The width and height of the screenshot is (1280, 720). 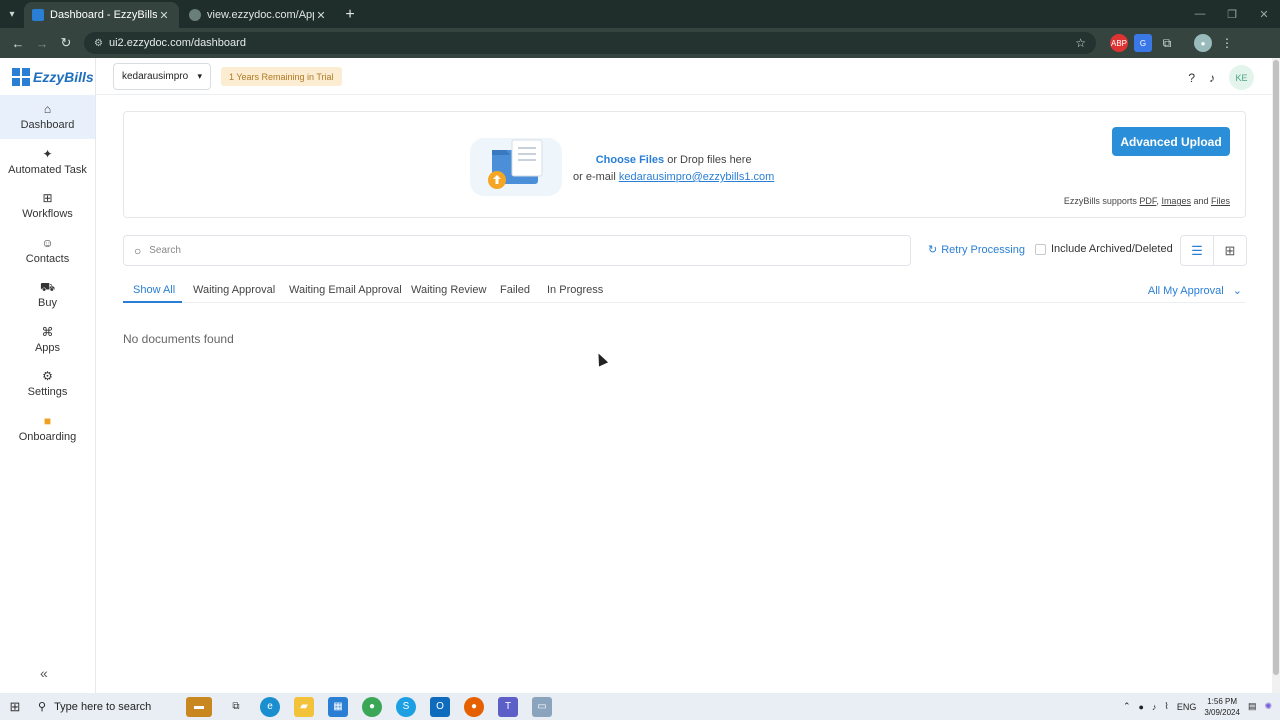 I want to click on sidebar-item-automated-task: ✦ Automated Task, so click(x=47, y=162).